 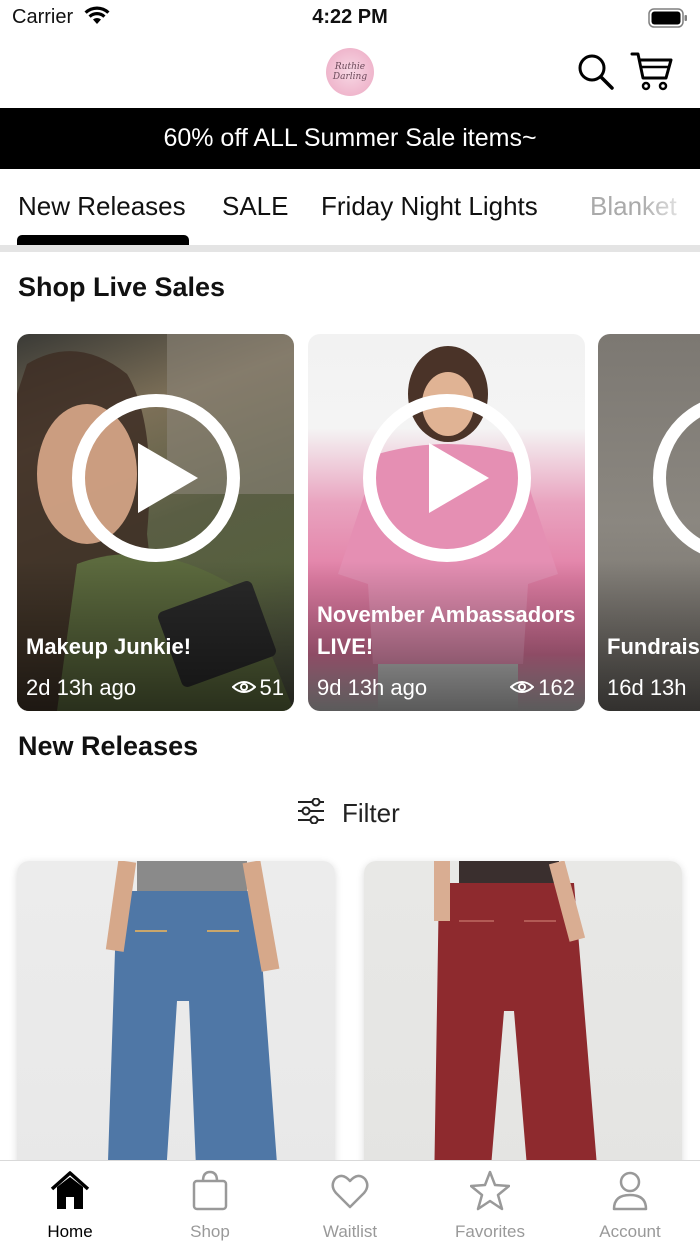 What do you see at coordinates (210, 1190) in the screenshot?
I see `bag-icon` at bounding box center [210, 1190].